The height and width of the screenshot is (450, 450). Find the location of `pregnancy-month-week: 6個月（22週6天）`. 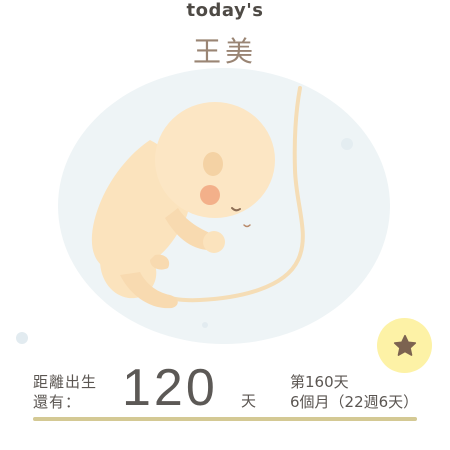

pregnancy-month-week: 6個月（22週6天） is located at coordinates (354, 402).